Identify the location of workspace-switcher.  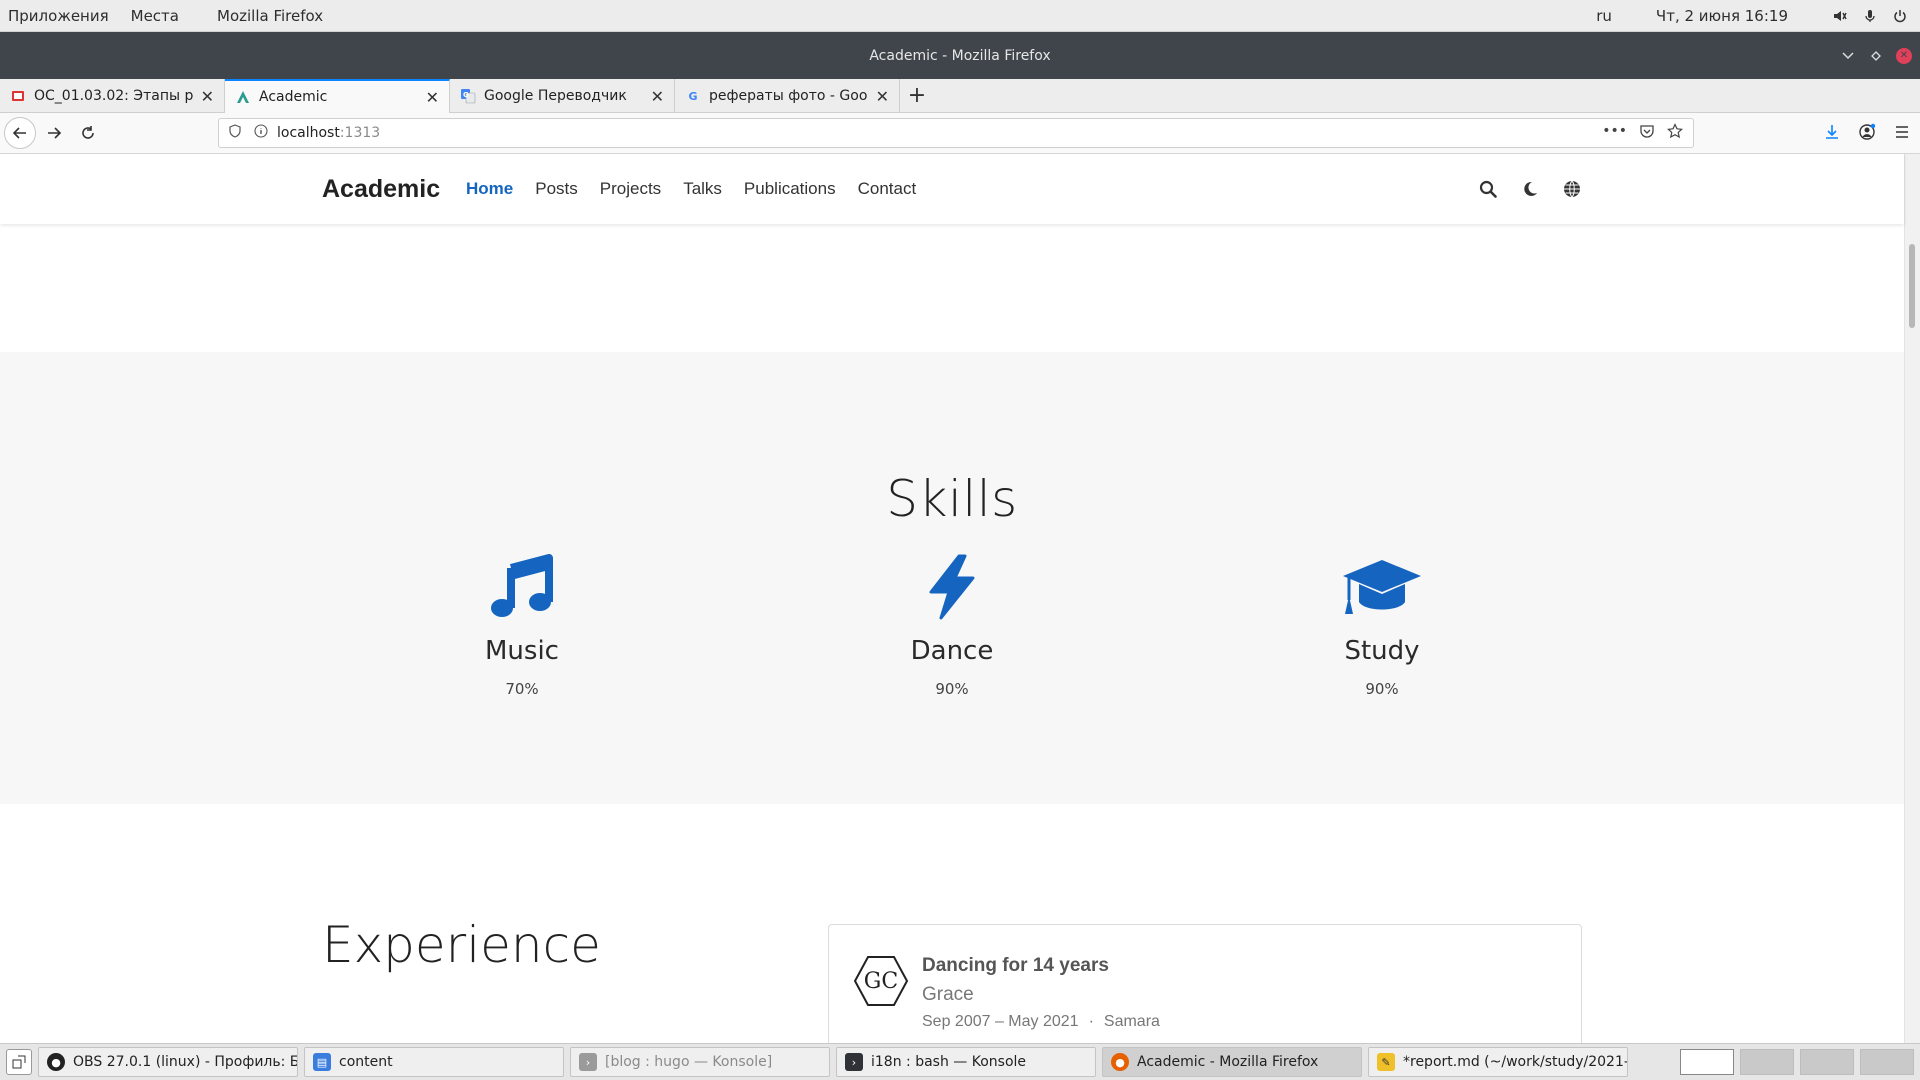
(1800, 1062).